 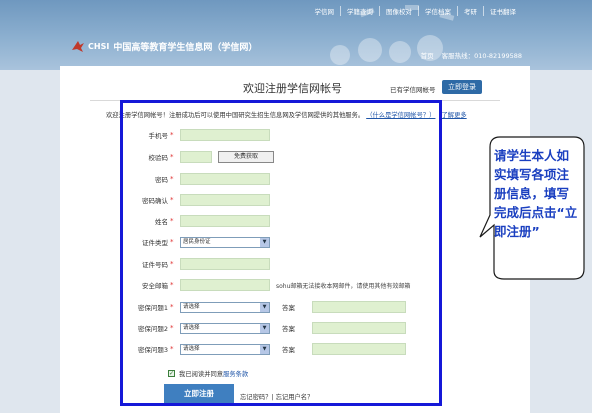 I want to click on top-navigation: 学信网 学籍查询 图像校对 学信档案 考研 证书翻译, so click(x=416, y=11).